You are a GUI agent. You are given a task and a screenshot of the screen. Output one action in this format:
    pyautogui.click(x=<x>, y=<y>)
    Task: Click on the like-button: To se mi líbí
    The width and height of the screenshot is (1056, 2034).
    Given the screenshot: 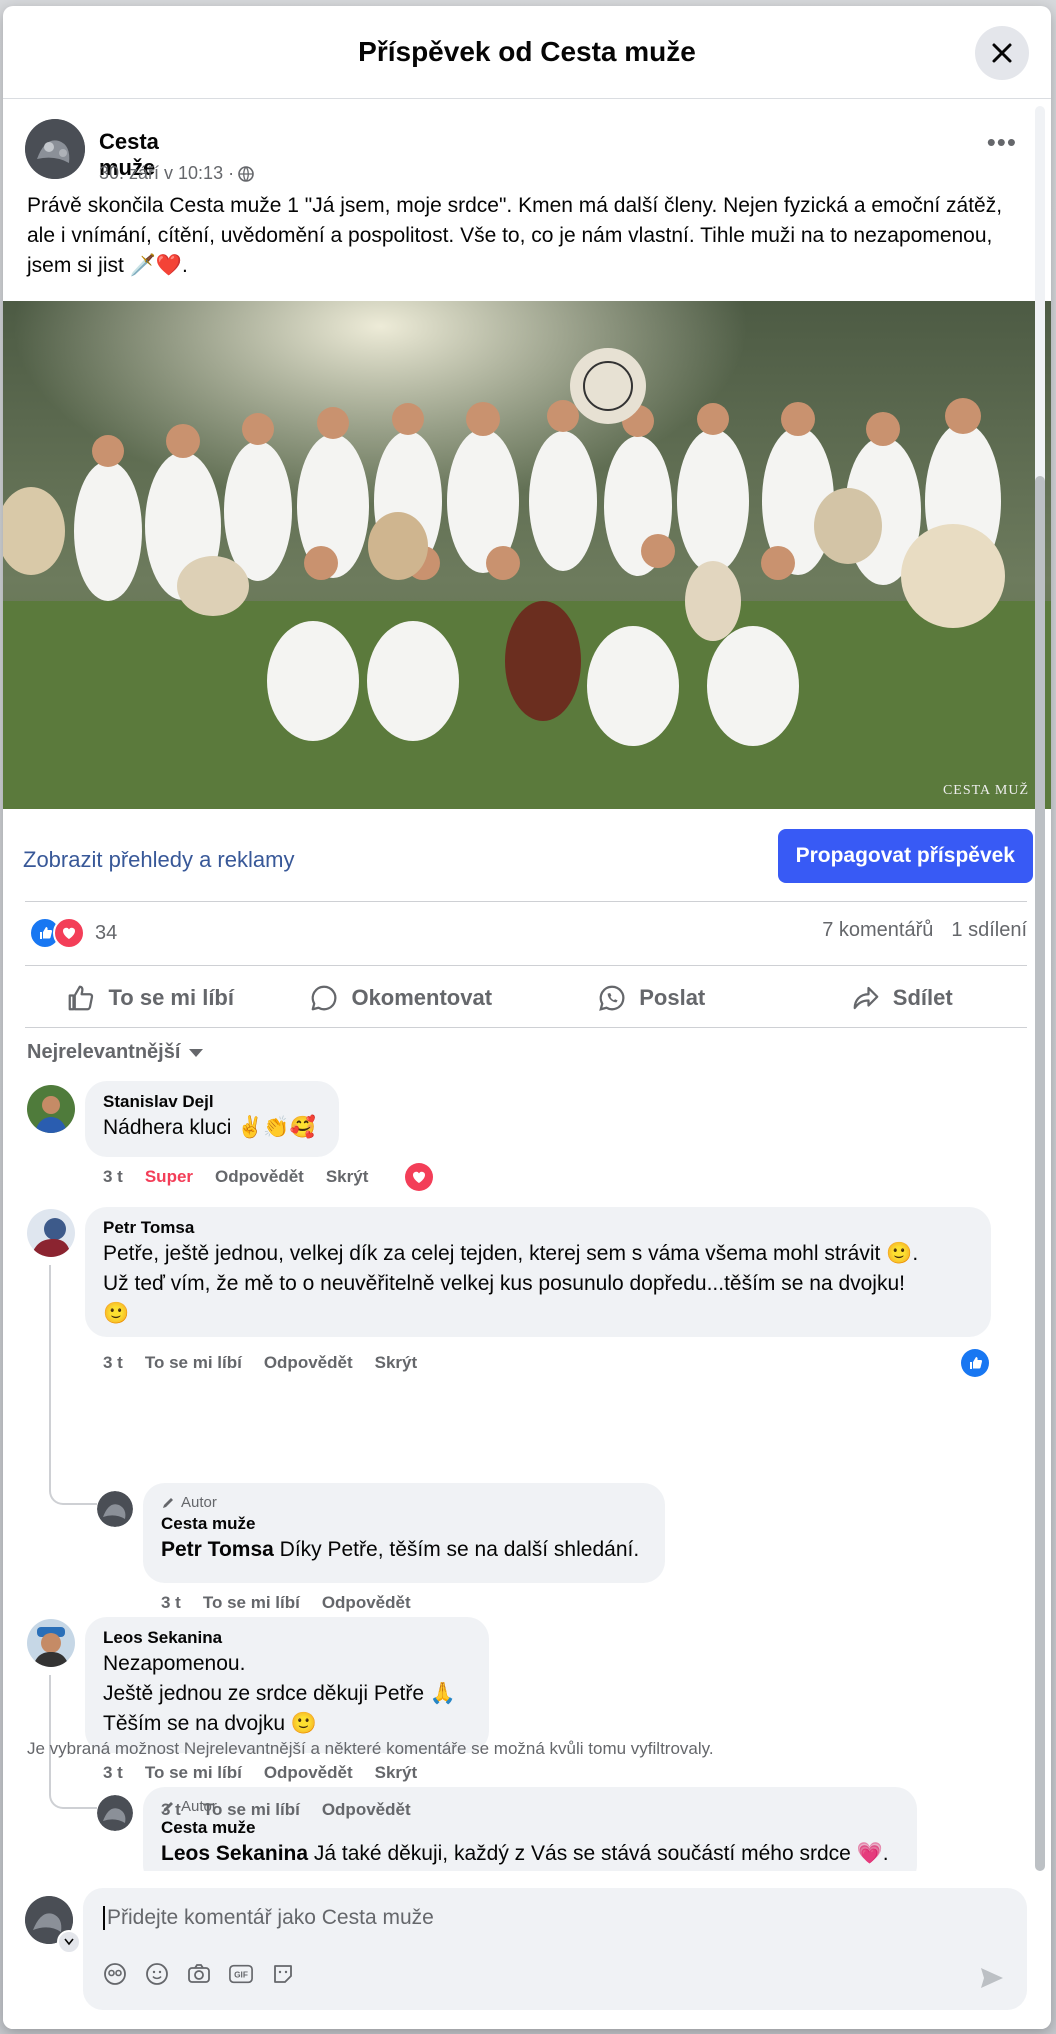 What is the action you would take?
    pyautogui.click(x=150, y=998)
    